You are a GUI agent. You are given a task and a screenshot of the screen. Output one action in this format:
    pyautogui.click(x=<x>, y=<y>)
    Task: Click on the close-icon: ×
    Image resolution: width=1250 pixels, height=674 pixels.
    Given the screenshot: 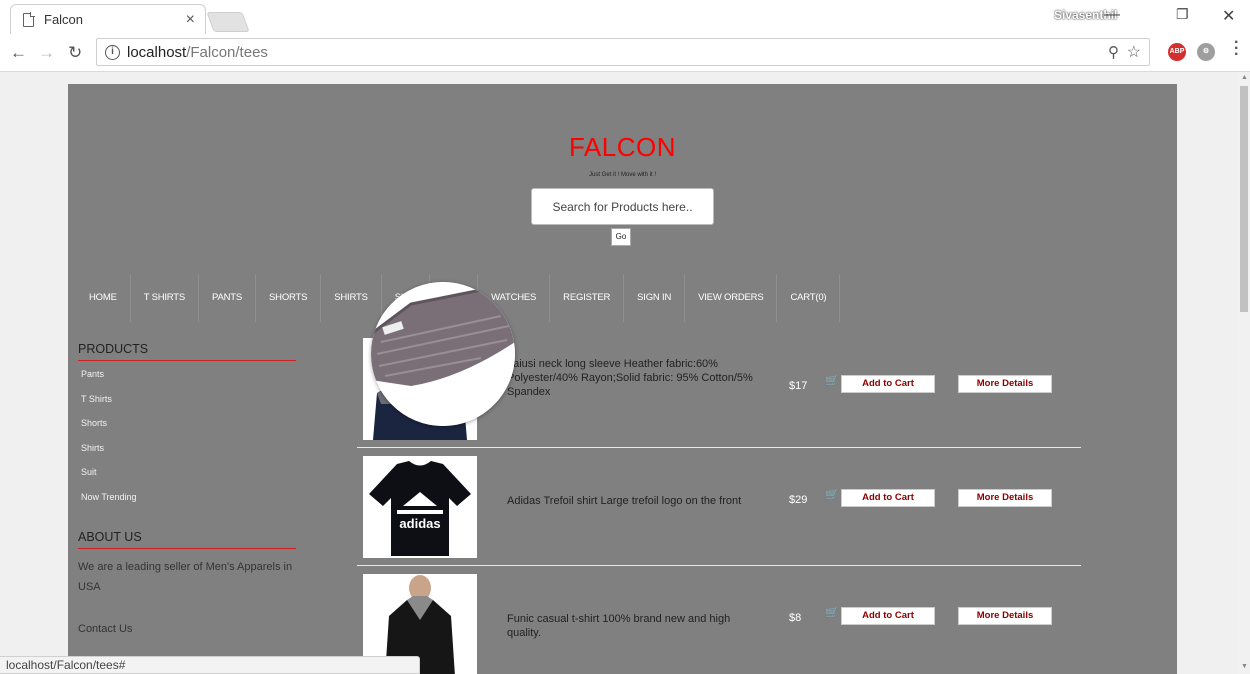 What is the action you would take?
    pyautogui.click(x=190, y=20)
    